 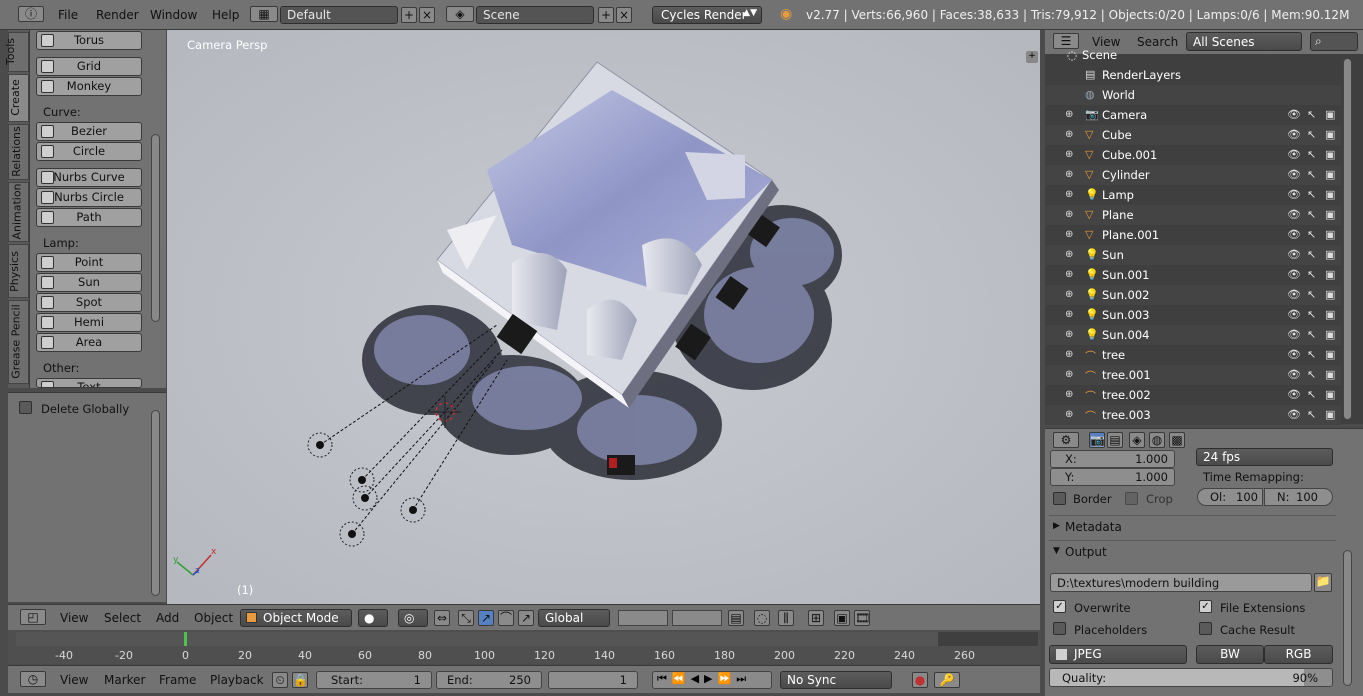 I want to click on current-frame-indicator, so click(x=185, y=639).